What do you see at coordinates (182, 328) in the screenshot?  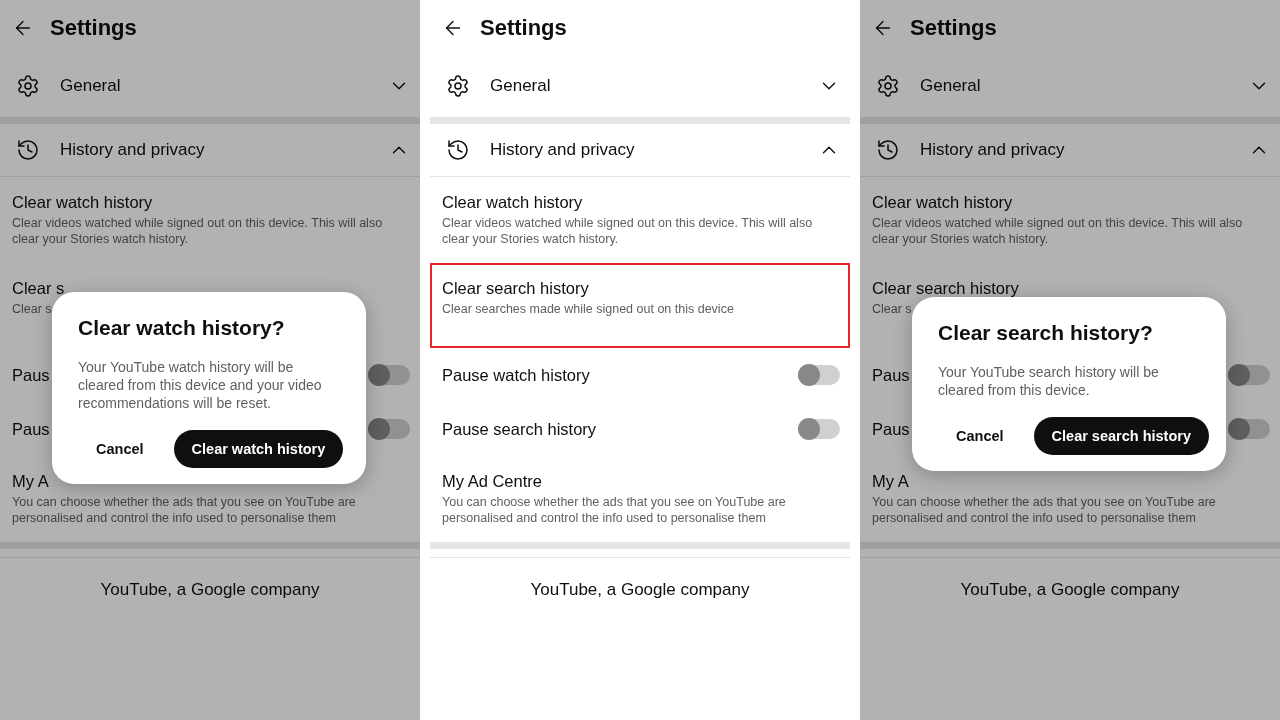 I see `dialog-title: Clear watch history?` at bounding box center [182, 328].